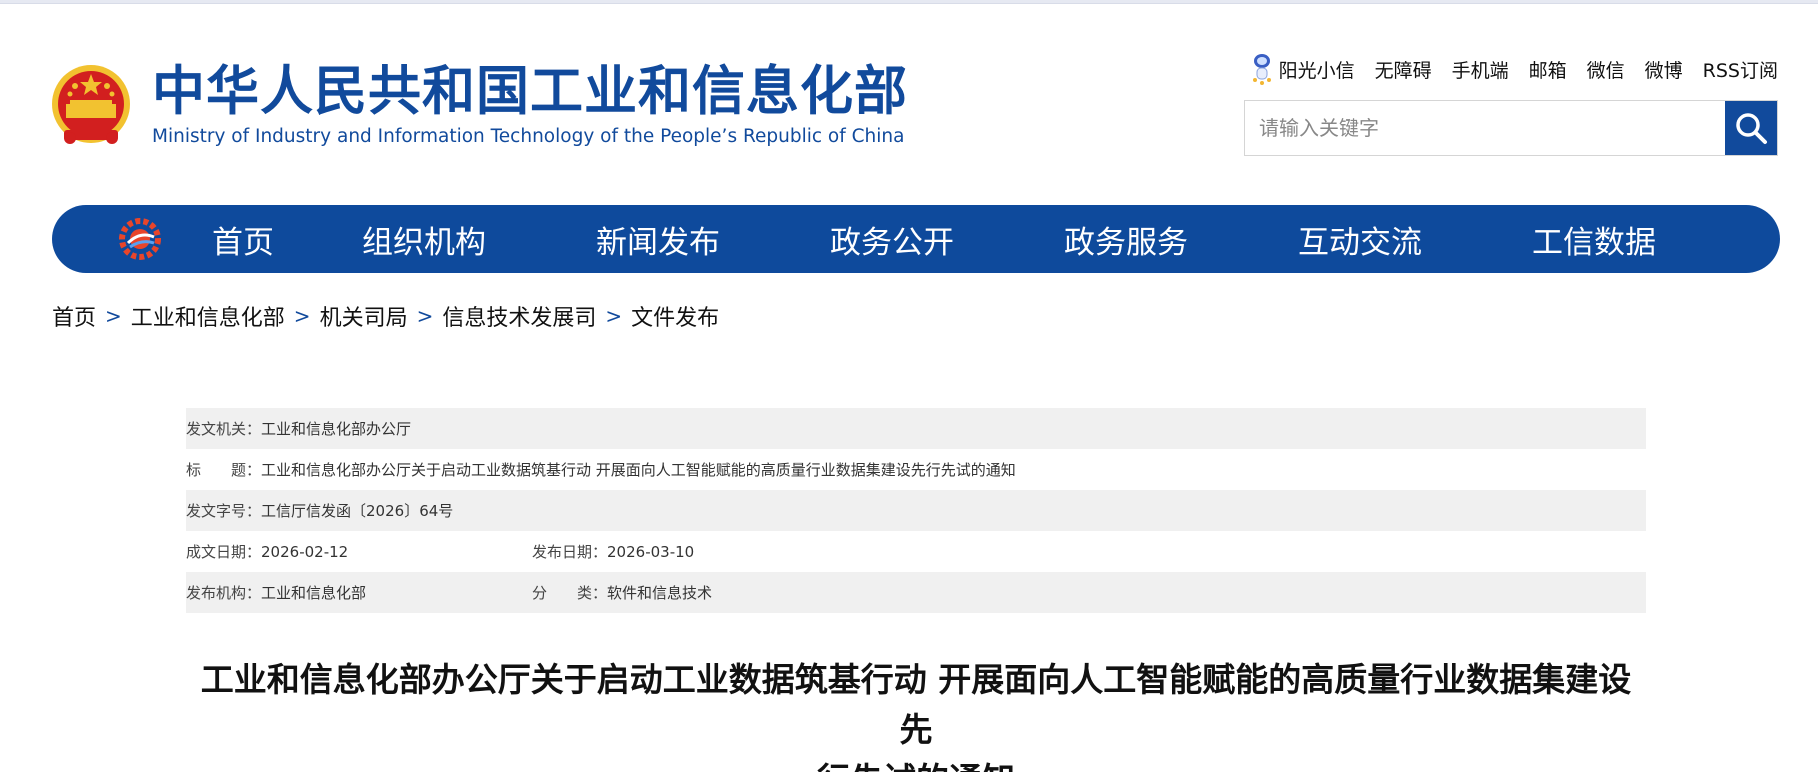  What do you see at coordinates (224, 470) in the screenshot?
I see `meta-title-label: 标 题：` at bounding box center [224, 470].